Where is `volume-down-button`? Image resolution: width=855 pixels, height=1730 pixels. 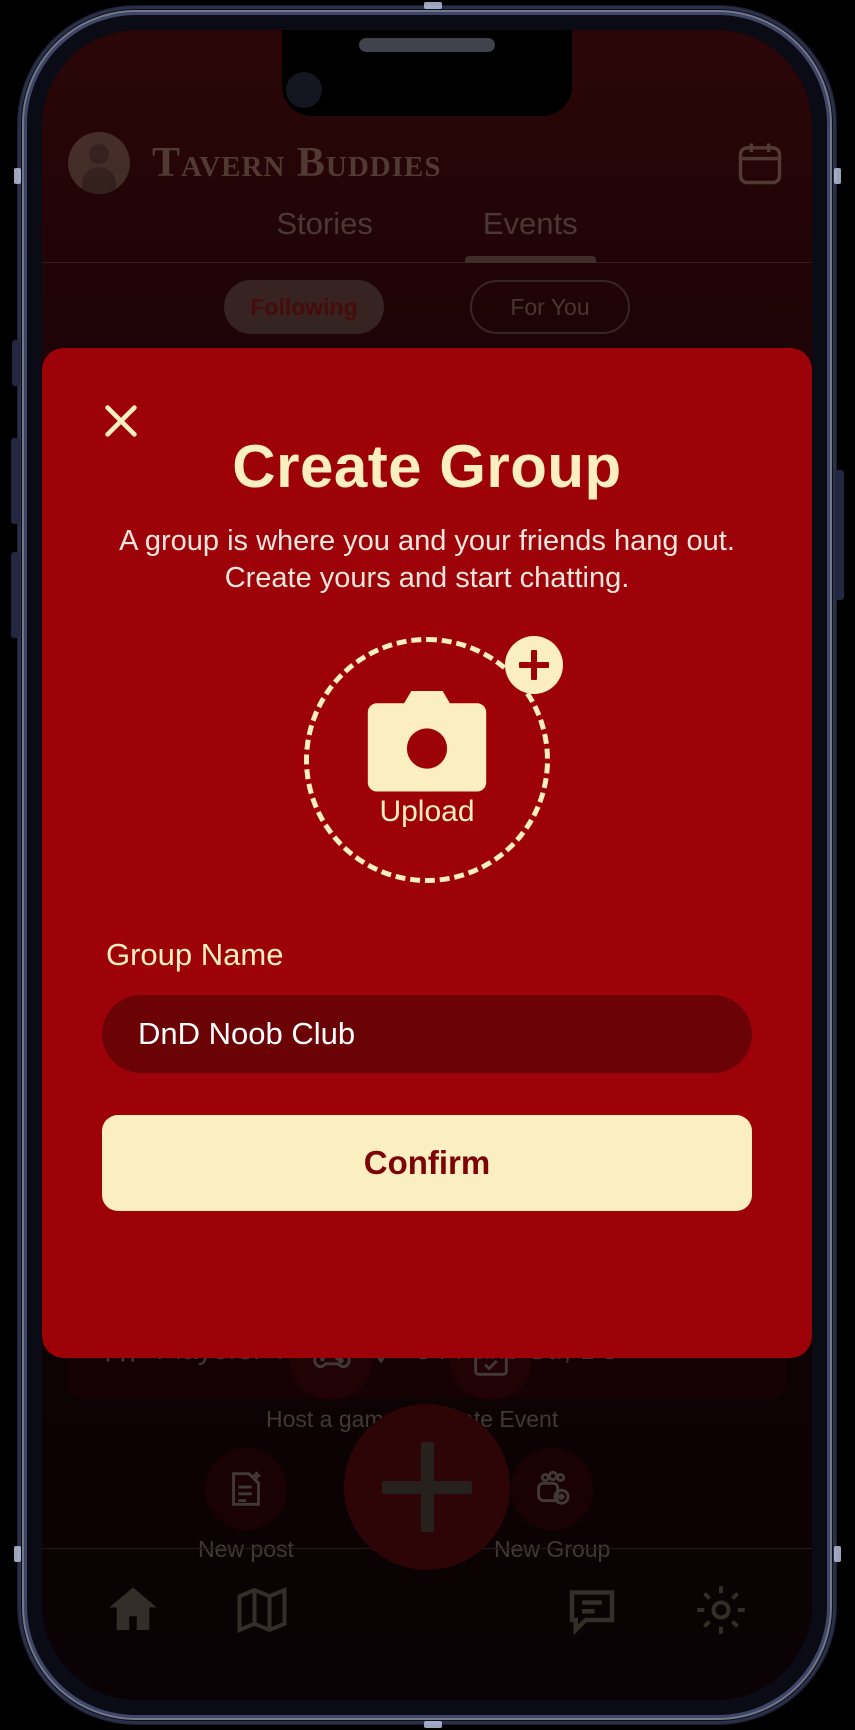
volume-down-button is located at coordinates (15, 595).